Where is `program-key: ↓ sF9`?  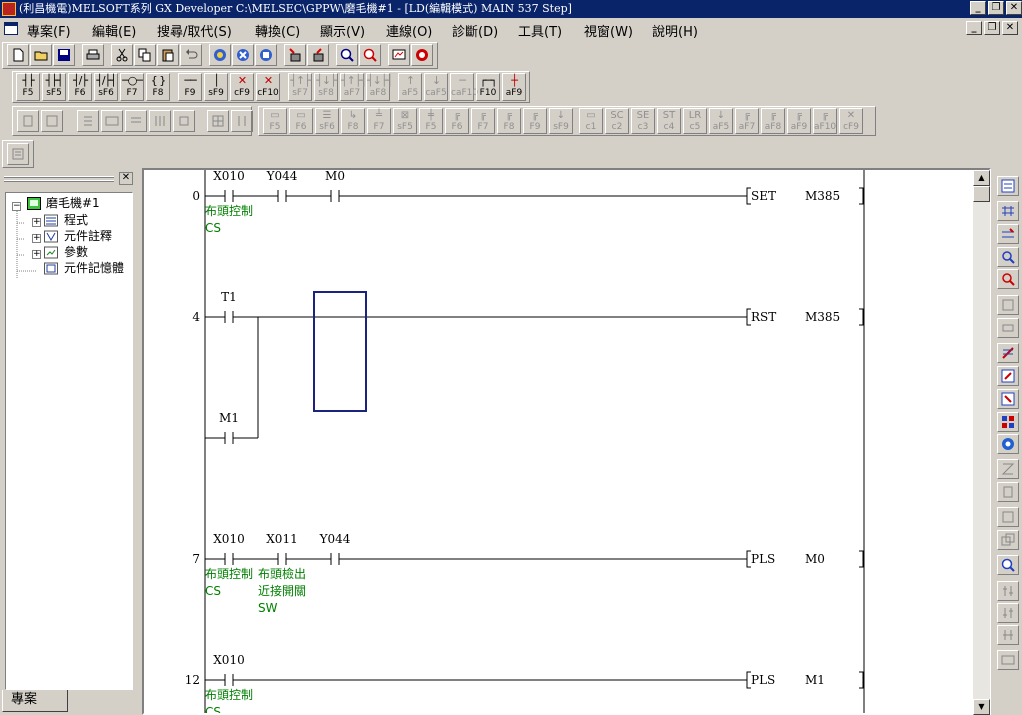 program-key: ↓ sF9 is located at coordinates (561, 121).